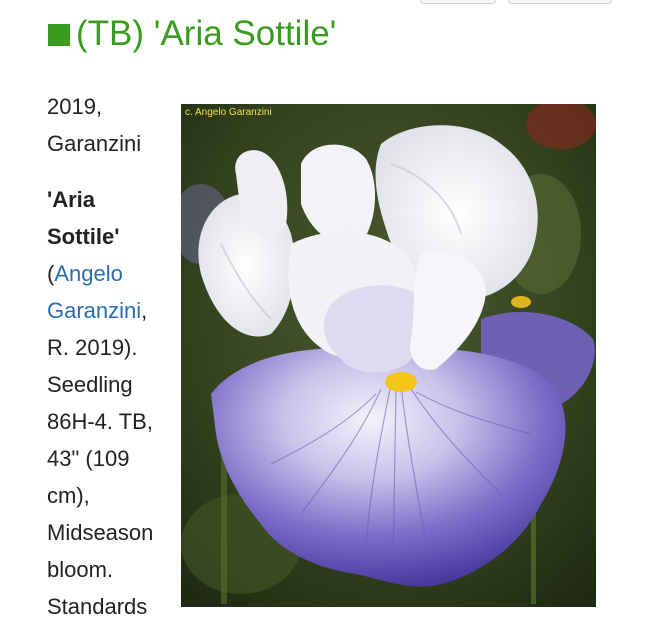 Image resolution: width=659 pixels, height=644 pixels. What do you see at coordinates (144, 310) in the screenshot?
I see `comma: ,` at bounding box center [144, 310].